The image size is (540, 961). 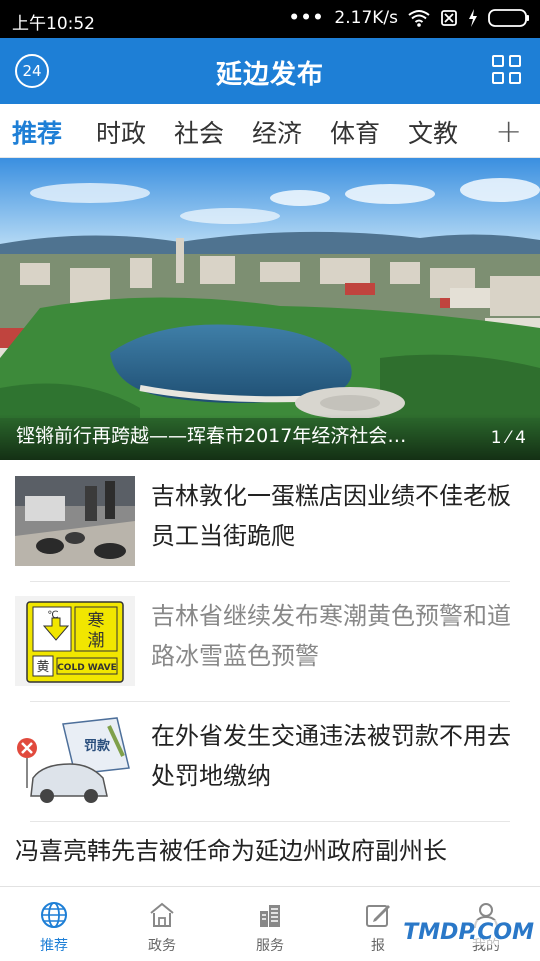 What do you see at coordinates (306, 18) in the screenshot?
I see `more-dots-icon: •••` at bounding box center [306, 18].